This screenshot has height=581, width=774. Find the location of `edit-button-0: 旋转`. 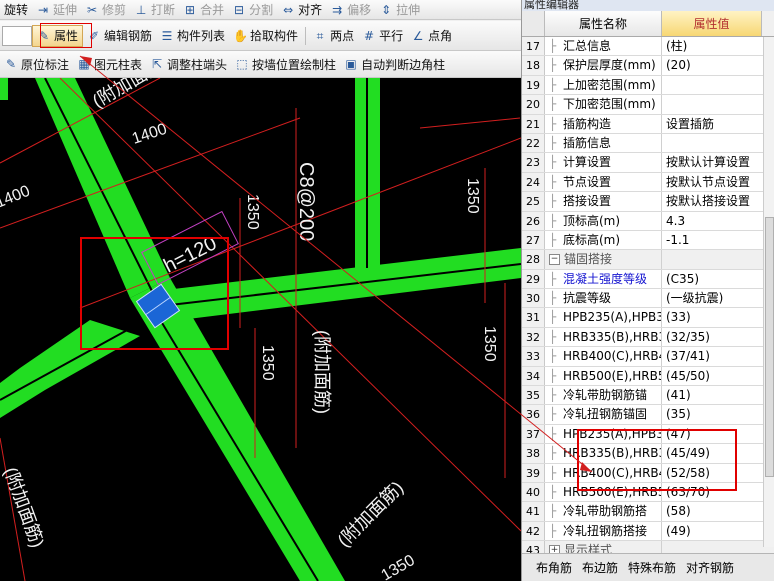

edit-button-0: 旋转 is located at coordinates (16, 9).